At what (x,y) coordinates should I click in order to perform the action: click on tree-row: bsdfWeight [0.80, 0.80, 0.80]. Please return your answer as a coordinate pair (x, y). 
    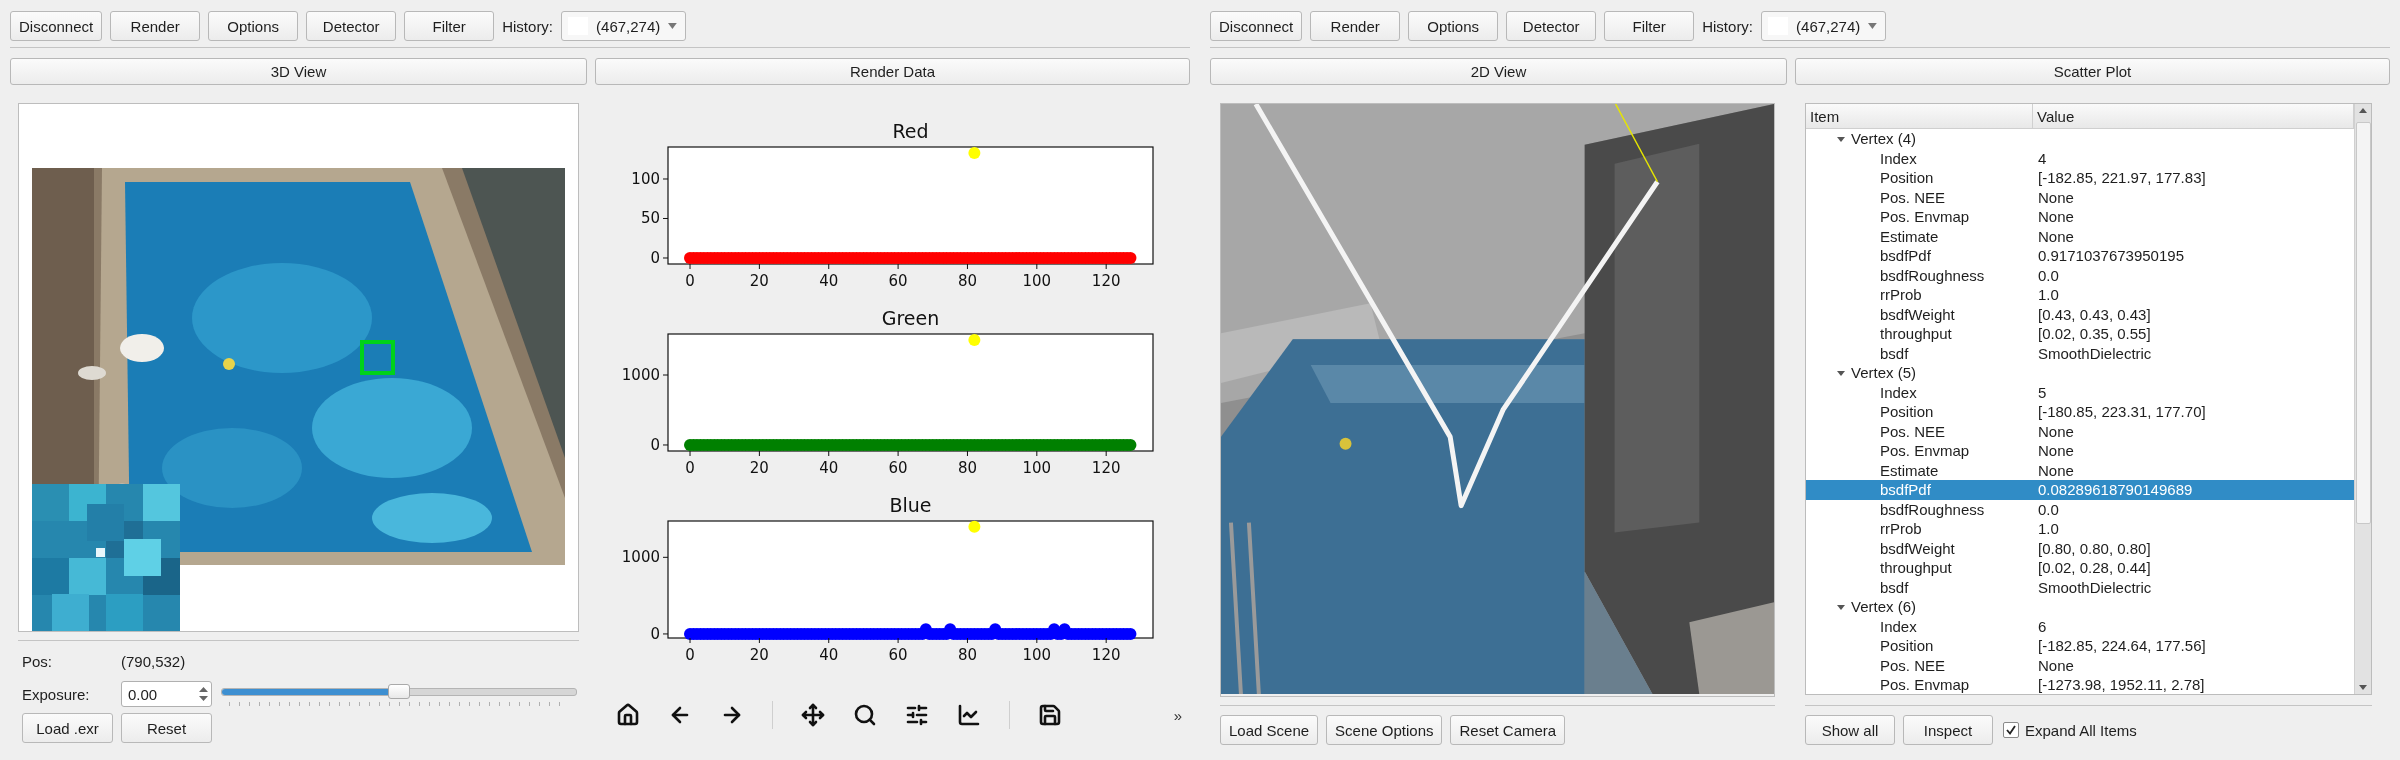
    Looking at the image, I should click on (2080, 548).